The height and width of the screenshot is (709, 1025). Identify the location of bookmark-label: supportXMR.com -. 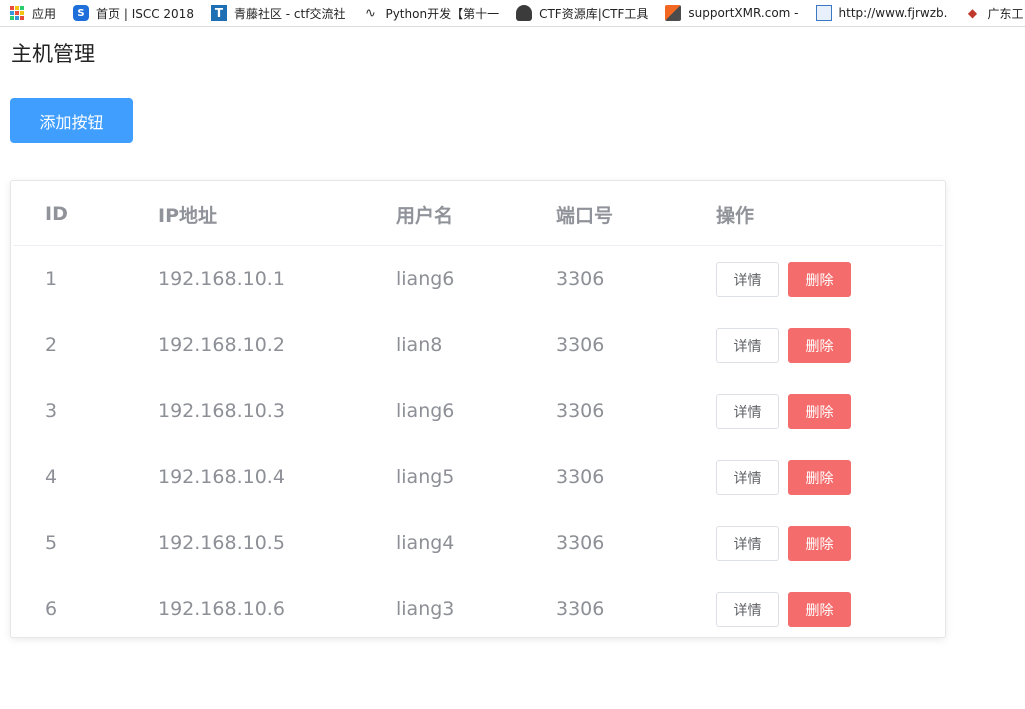
(743, 13).